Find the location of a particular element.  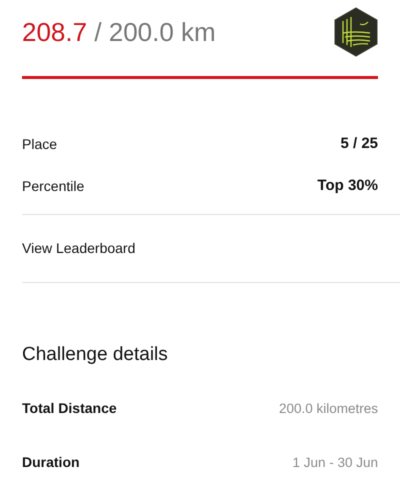

row-label: Duration is located at coordinates (51, 462).